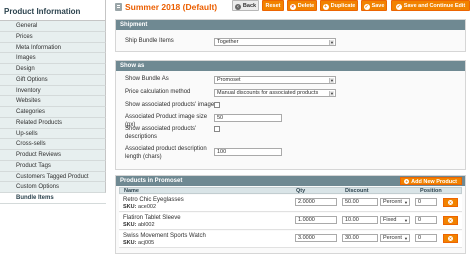  Describe the element at coordinates (149, 41) in the screenshot. I see `ship-bundle-items-label: Ship Bundle Items` at that location.